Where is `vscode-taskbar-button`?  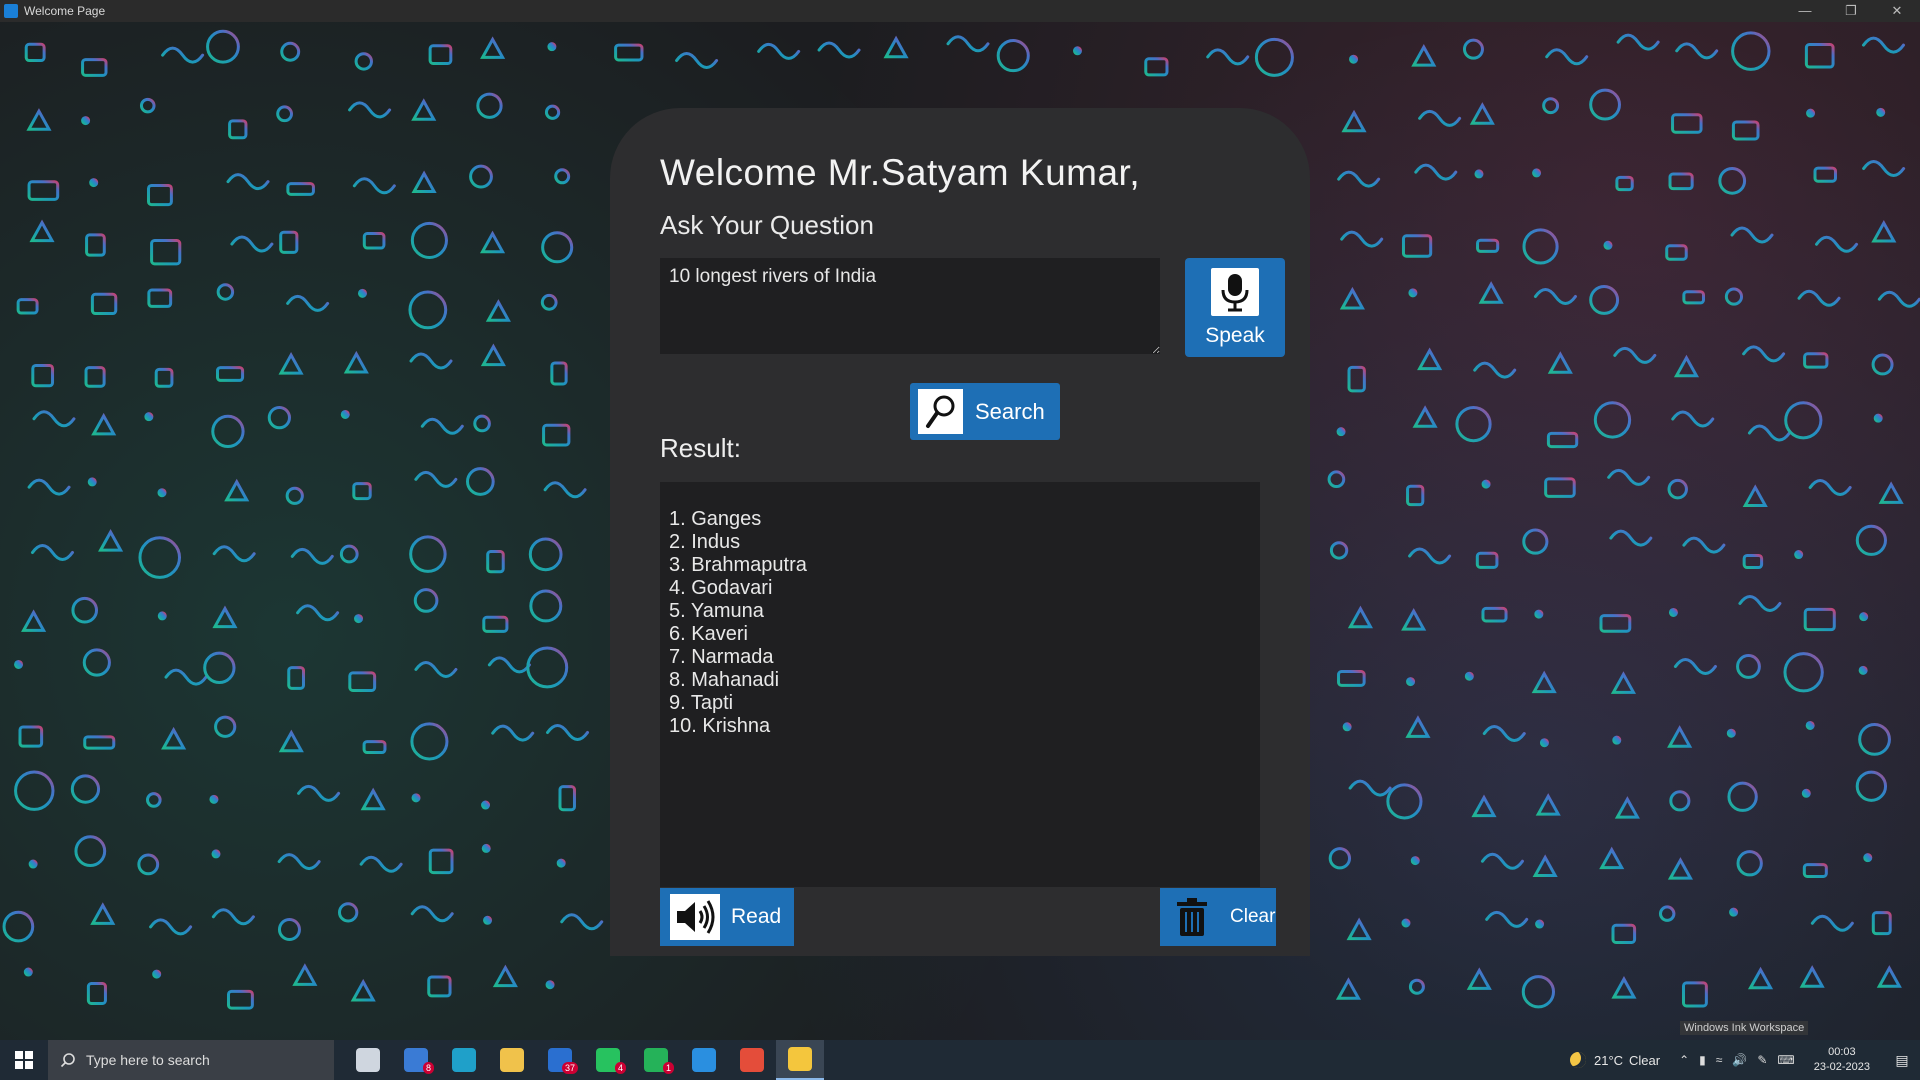
vscode-taskbar-button is located at coordinates (704, 1060).